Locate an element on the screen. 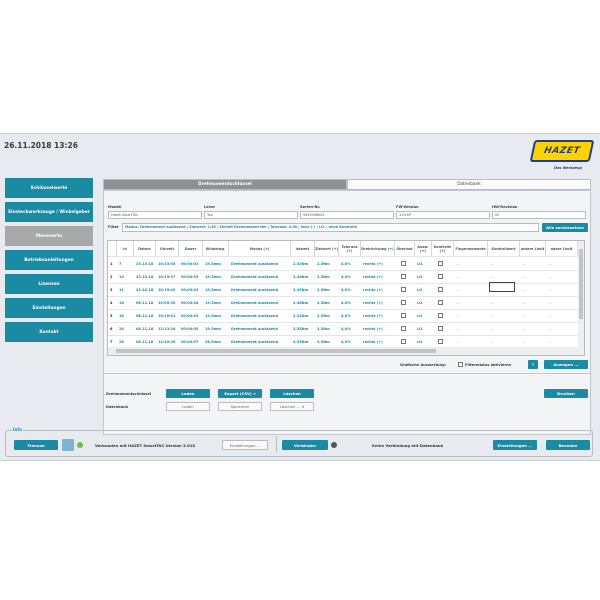 This screenshot has width=600, height=600. help-button: ? is located at coordinates (533, 364).